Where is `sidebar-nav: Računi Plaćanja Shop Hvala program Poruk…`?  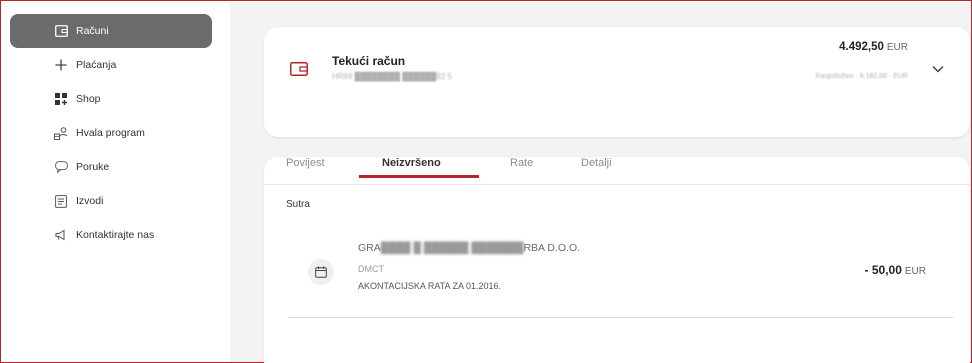 sidebar-nav: Računi Plaćanja Shop Hvala program Poruk… is located at coordinates (111, 133).